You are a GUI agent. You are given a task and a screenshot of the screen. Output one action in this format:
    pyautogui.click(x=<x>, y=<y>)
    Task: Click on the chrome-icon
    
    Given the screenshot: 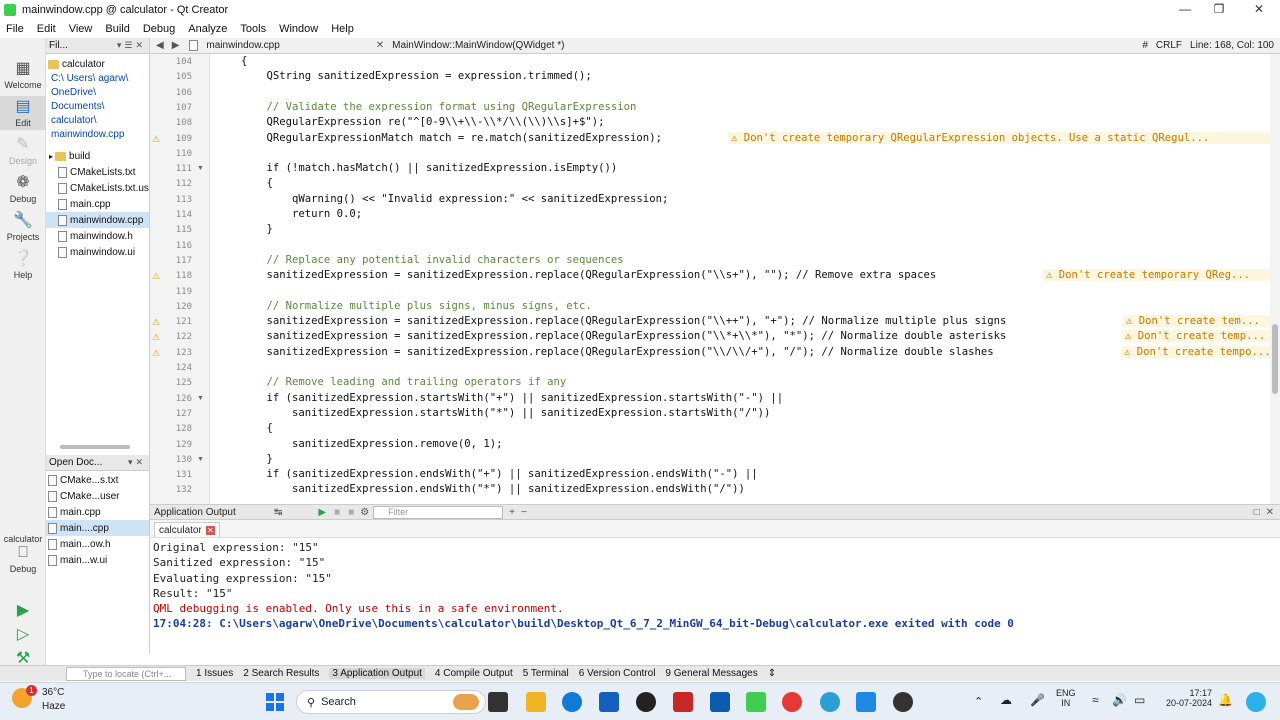 What is the action you would take?
    pyautogui.click(x=792, y=702)
    